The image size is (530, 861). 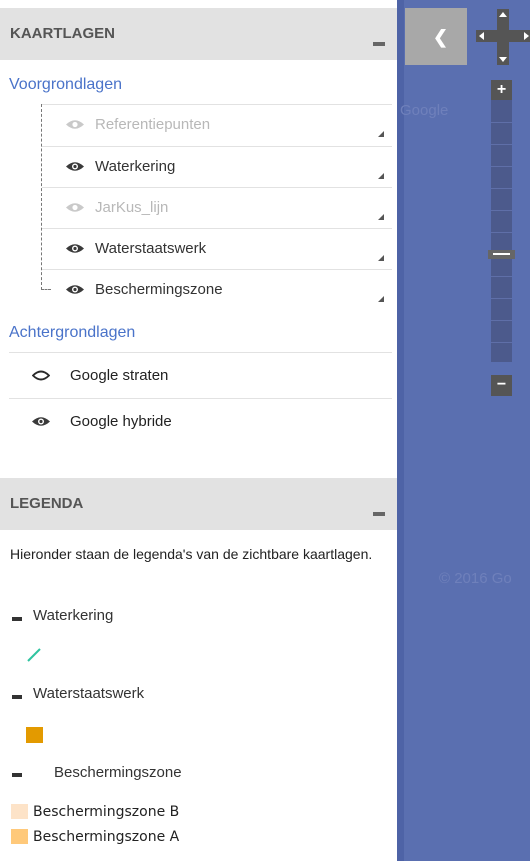 I want to click on layer-row-beschermingszone: Beschermingszone, so click(x=217, y=290).